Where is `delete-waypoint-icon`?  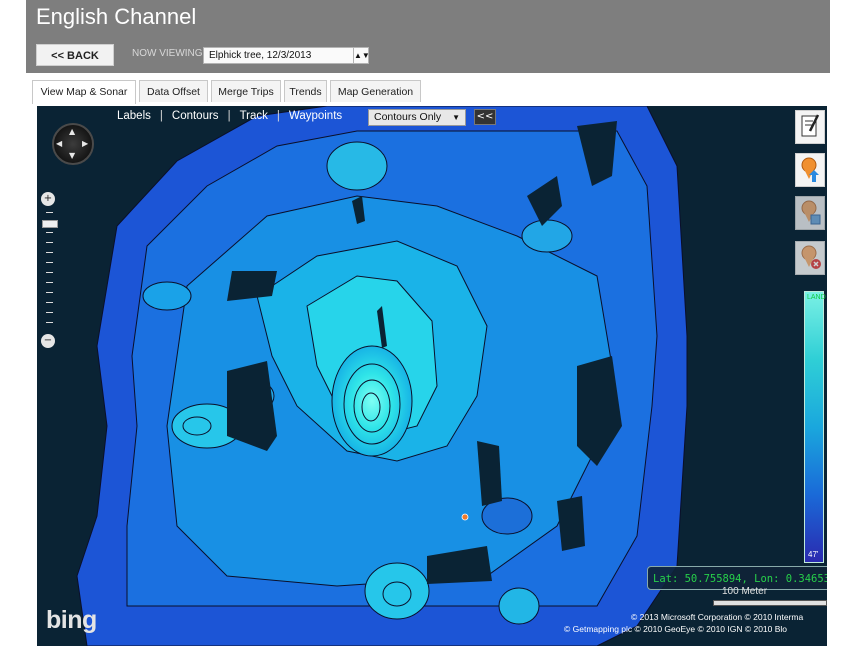 delete-waypoint-icon is located at coordinates (811, 257).